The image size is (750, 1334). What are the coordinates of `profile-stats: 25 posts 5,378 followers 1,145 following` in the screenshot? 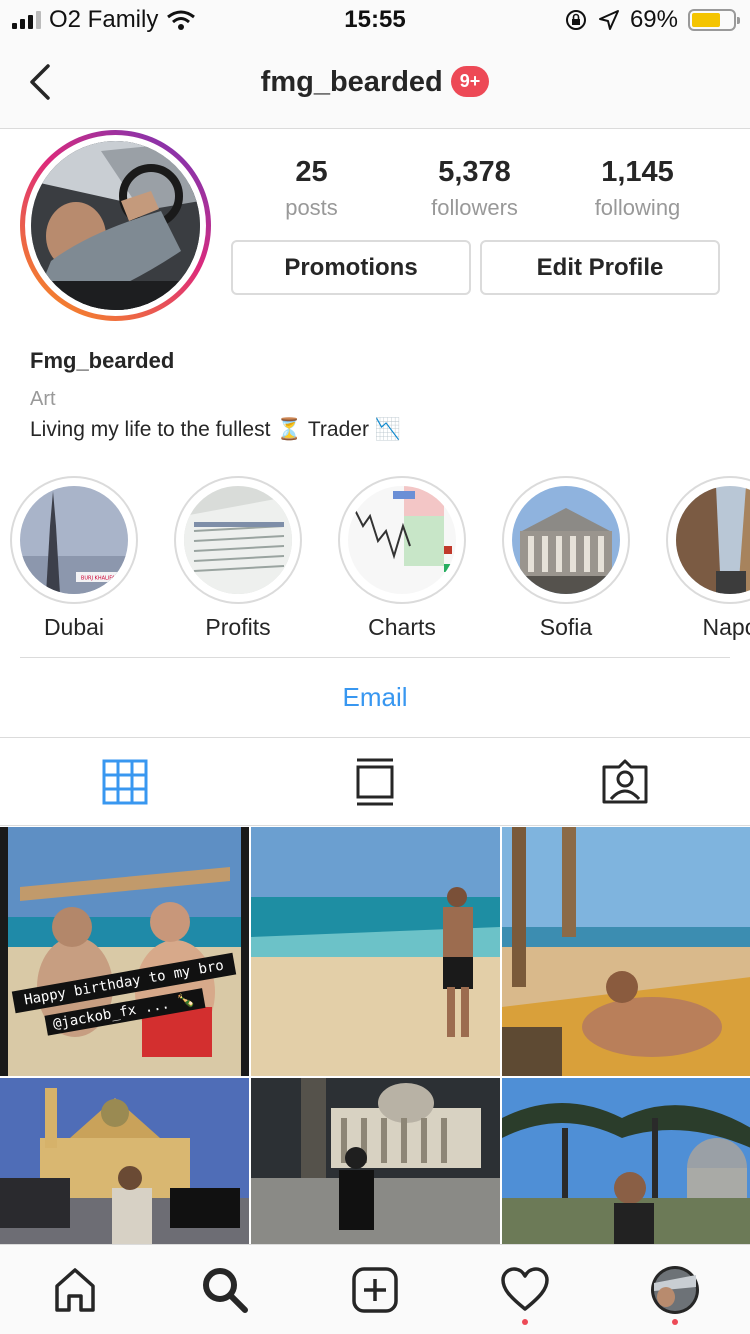 It's located at (475, 188).